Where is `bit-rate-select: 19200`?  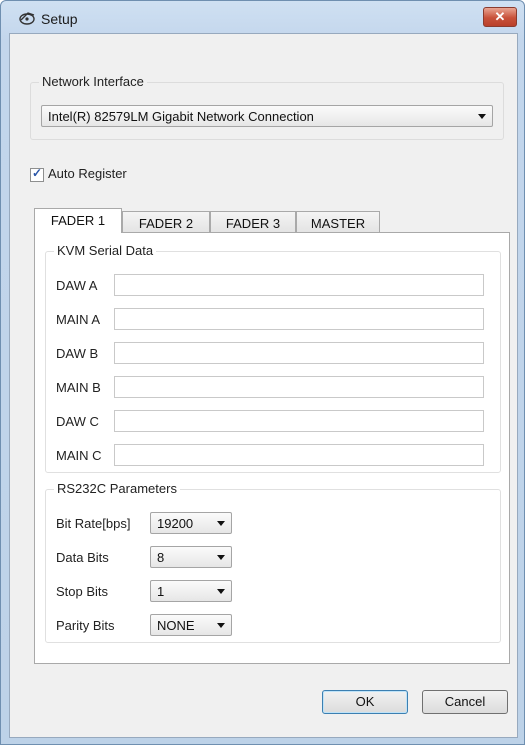
bit-rate-select: 19200 is located at coordinates (191, 523).